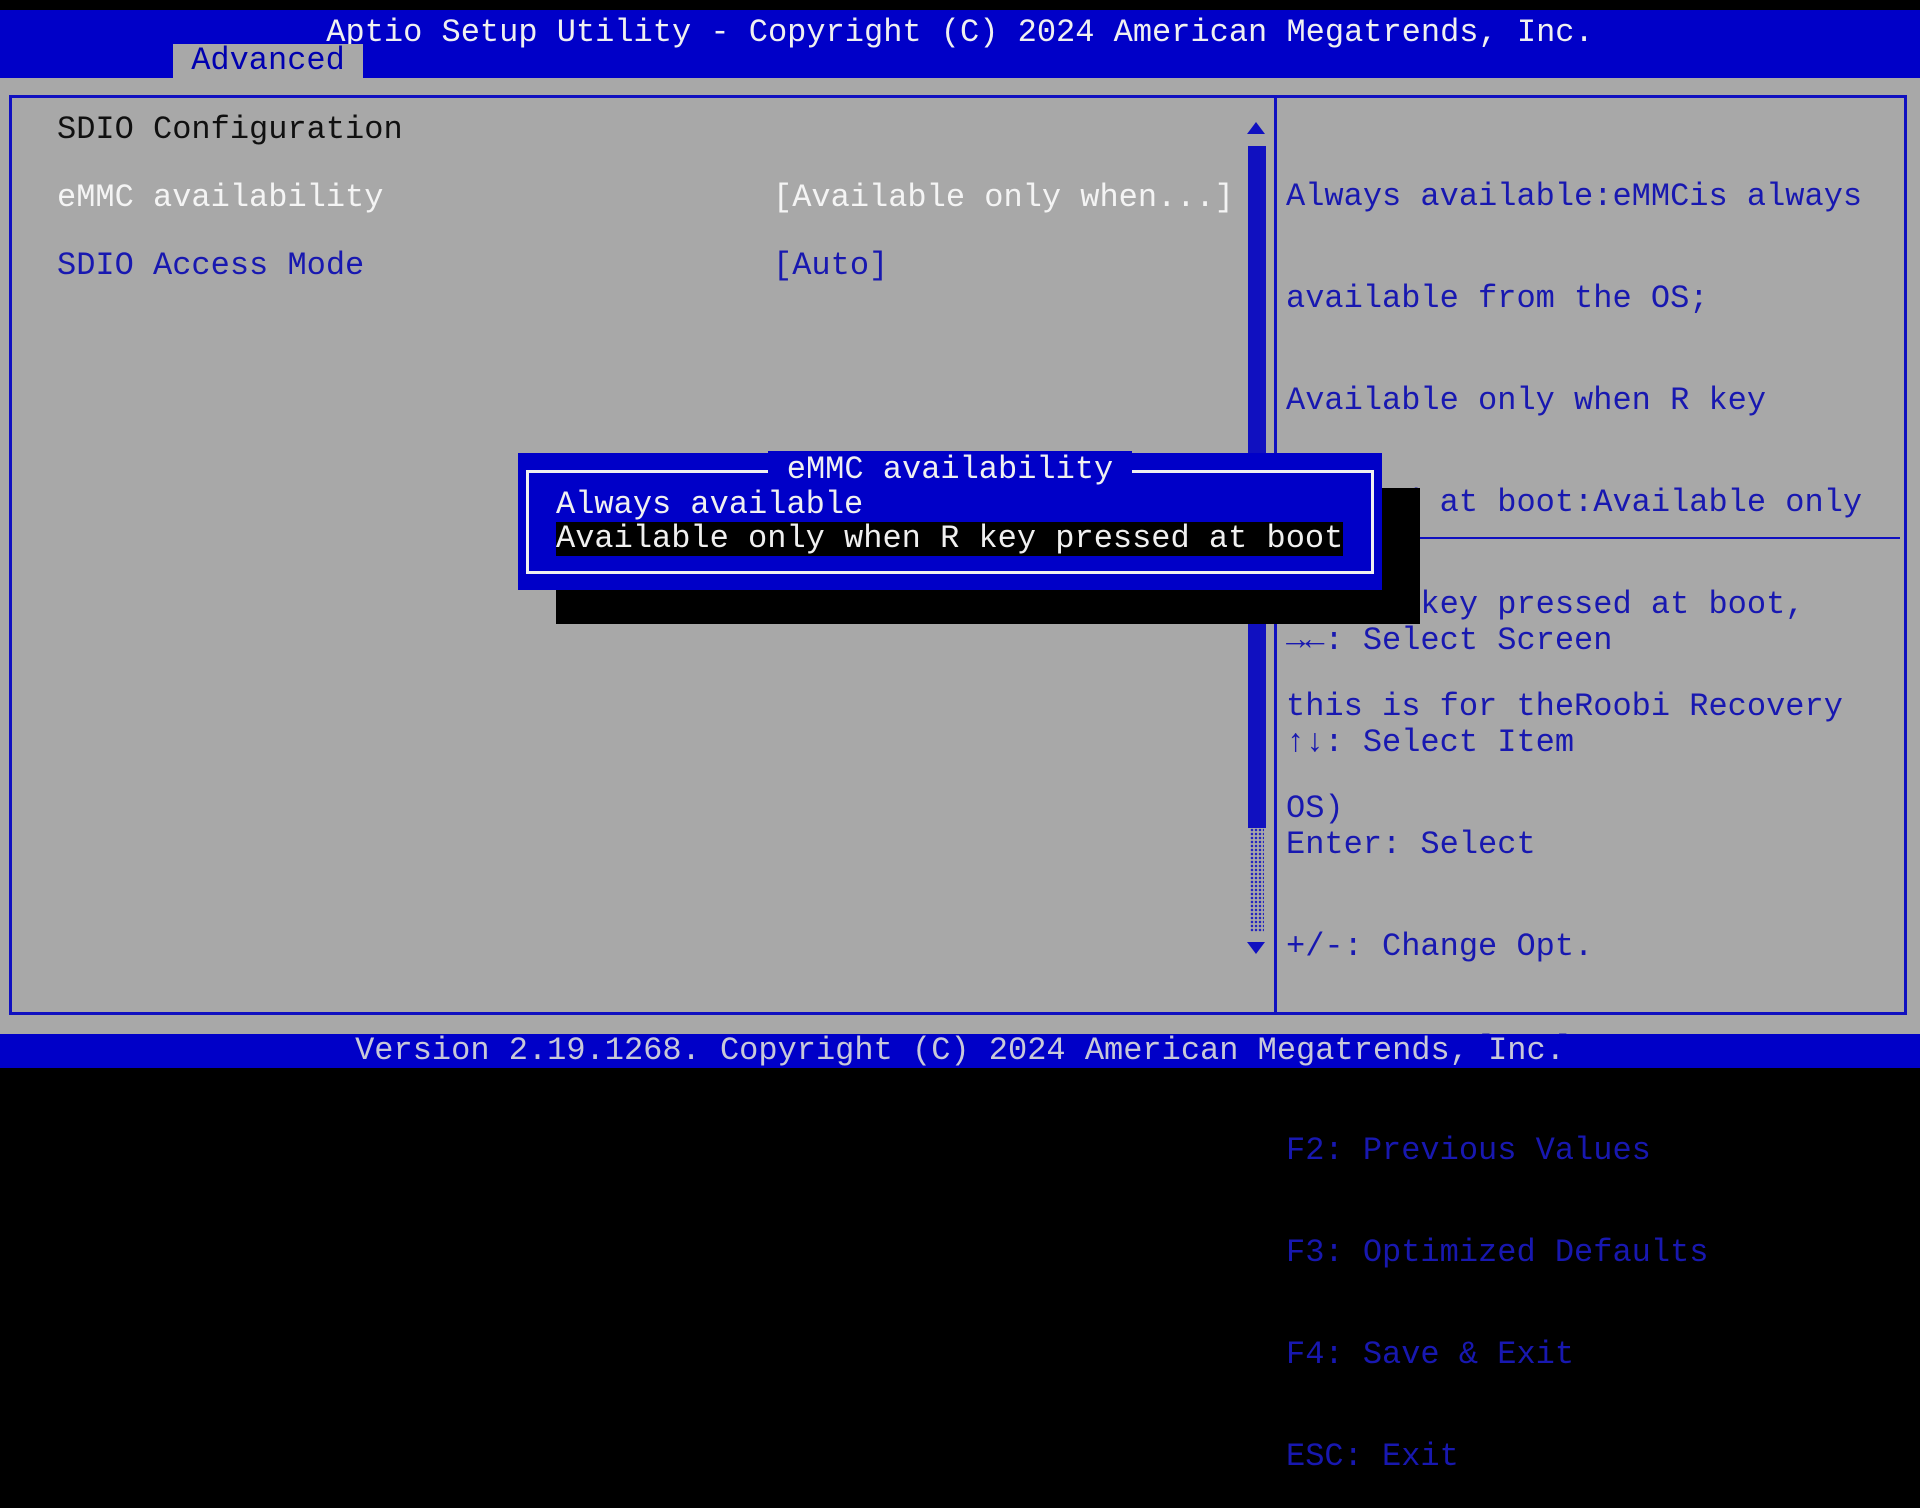 Image resolution: width=1920 pixels, height=1508 pixels. I want to click on key-change-opt: +/-: Change Opt., so click(1440, 946).